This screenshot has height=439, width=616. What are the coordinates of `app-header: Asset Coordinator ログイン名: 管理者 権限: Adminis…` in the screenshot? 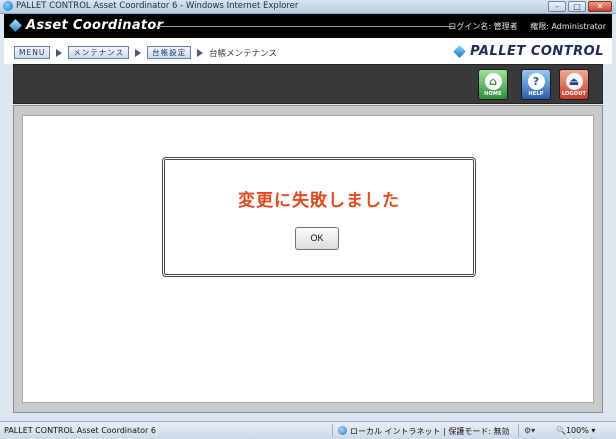 It's located at (308, 26).